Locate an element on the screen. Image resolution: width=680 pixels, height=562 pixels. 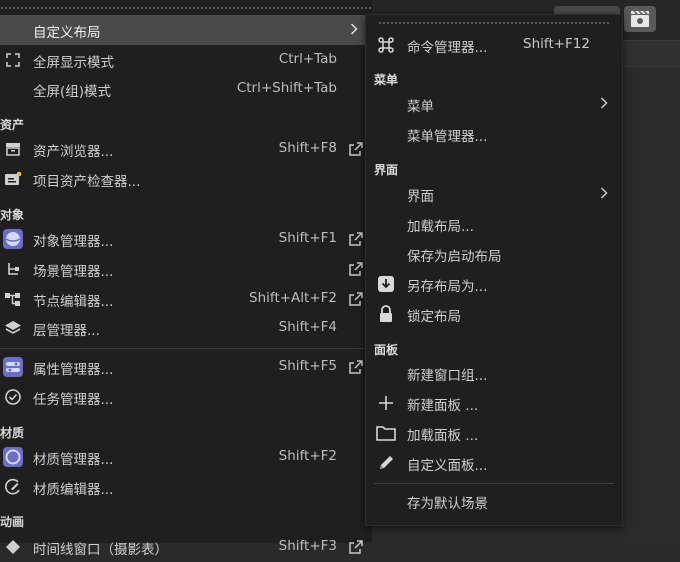
section-header-animation: 动画 is located at coordinates (12, 522).